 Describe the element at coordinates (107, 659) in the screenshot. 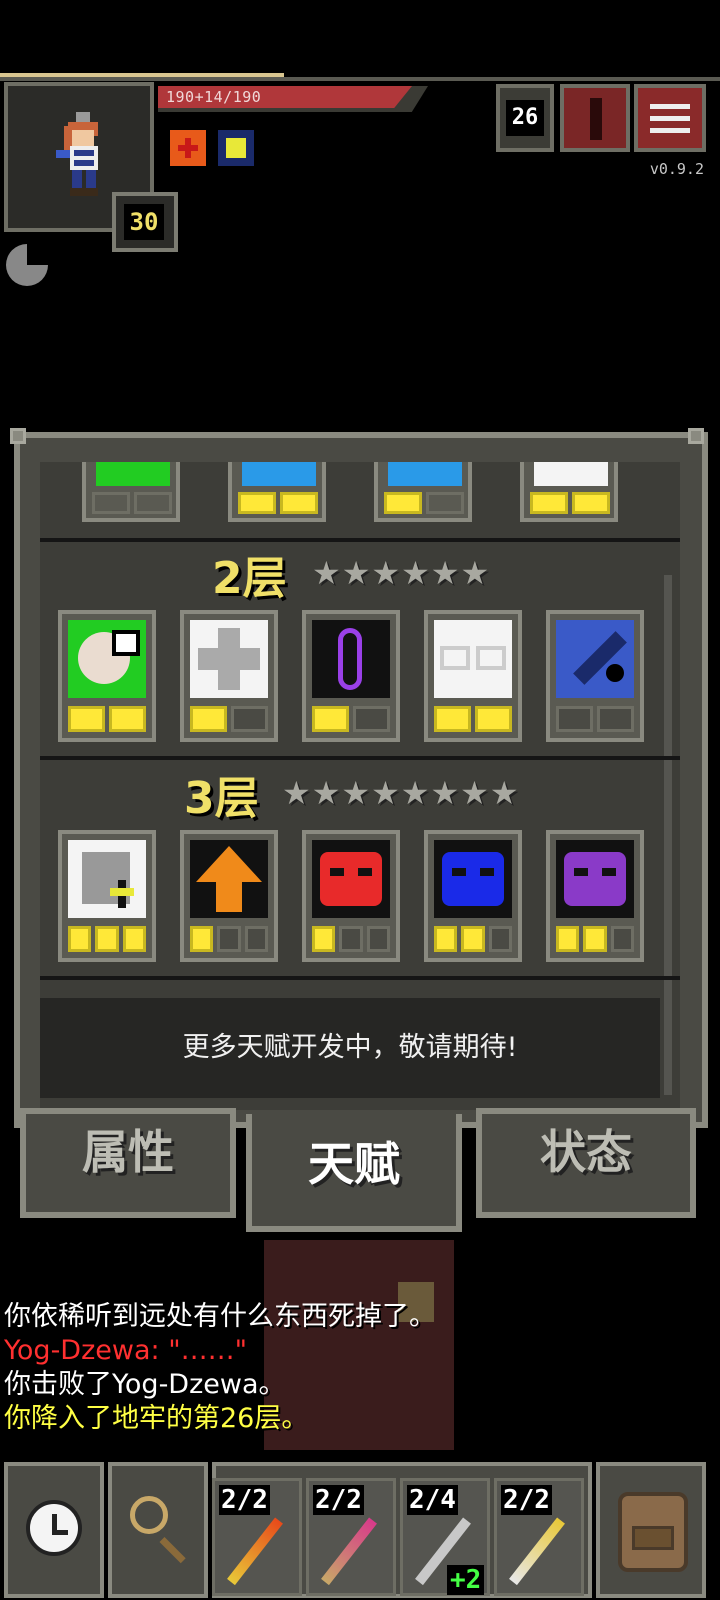

I see `clock-shield-icon` at that location.